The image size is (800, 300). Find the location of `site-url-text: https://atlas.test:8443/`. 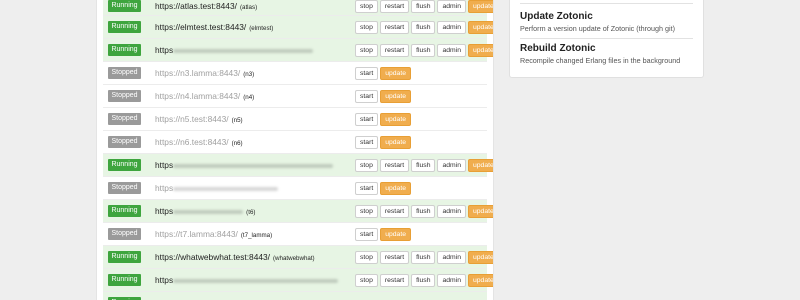

site-url-text: https://atlas.test:8443/ is located at coordinates (196, 6).